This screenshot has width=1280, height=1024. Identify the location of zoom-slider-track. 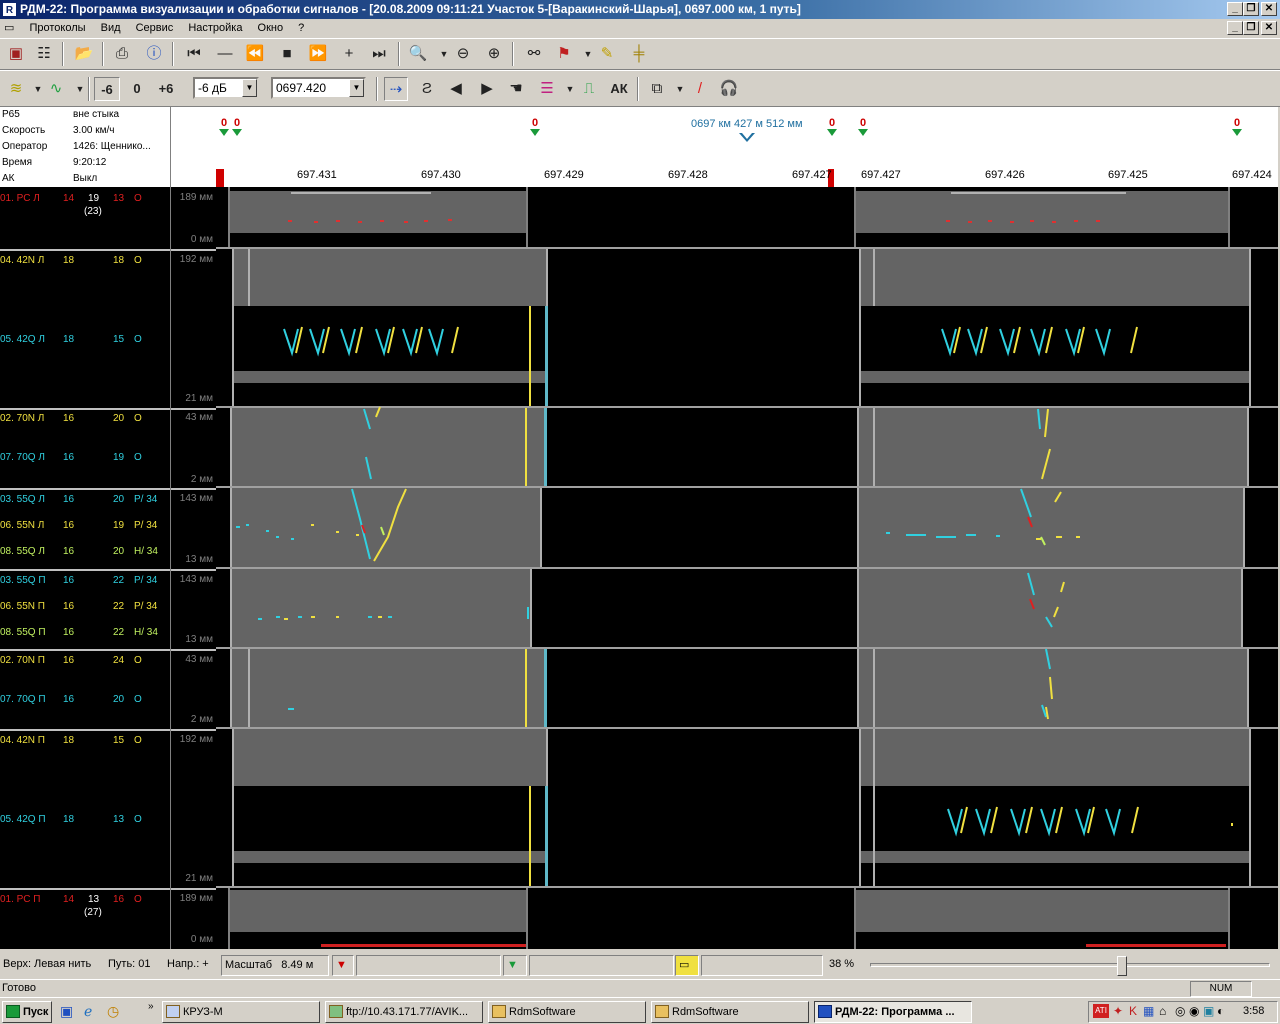
(1070, 965).